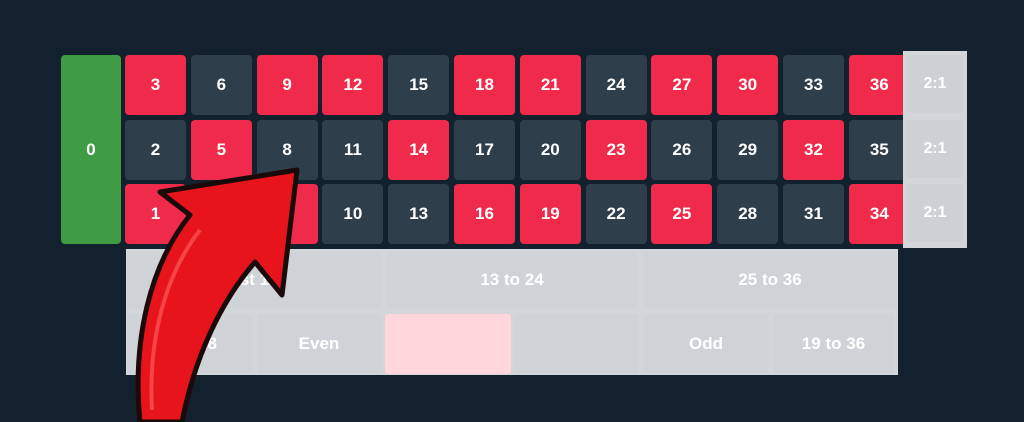 The image size is (1024, 422). I want to click on number-cell-35: 35, so click(879, 149).